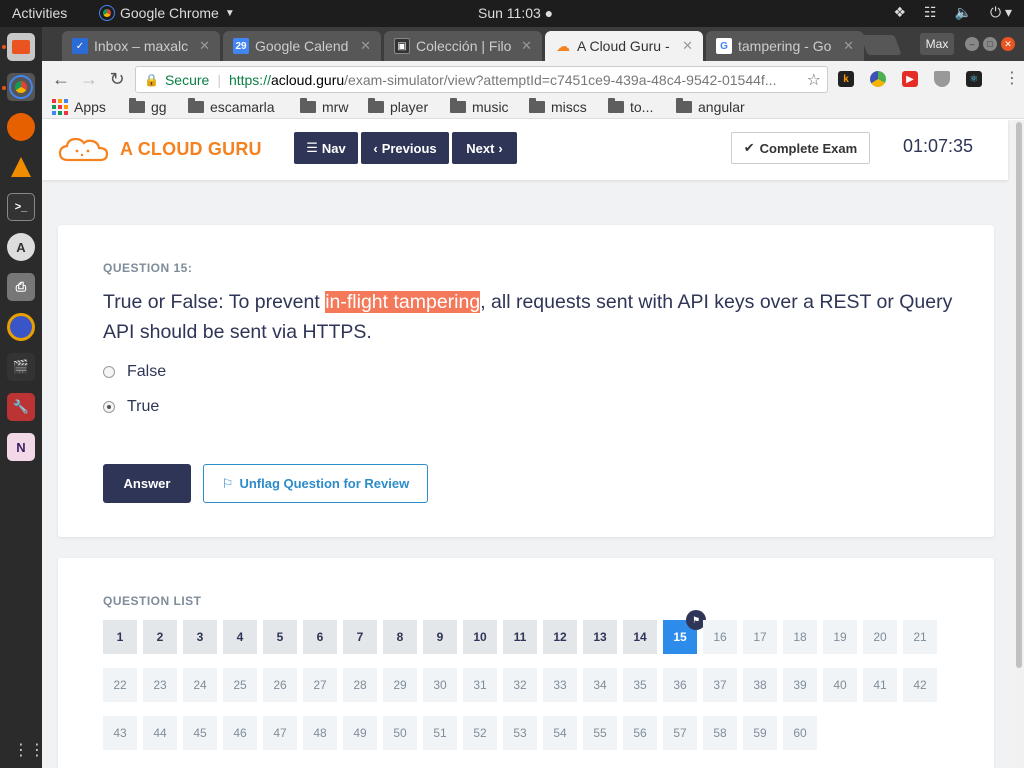  What do you see at coordinates (400, 733) in the screenshot?
I see `question-cell-50: 50` at bounding box center [400, 733].